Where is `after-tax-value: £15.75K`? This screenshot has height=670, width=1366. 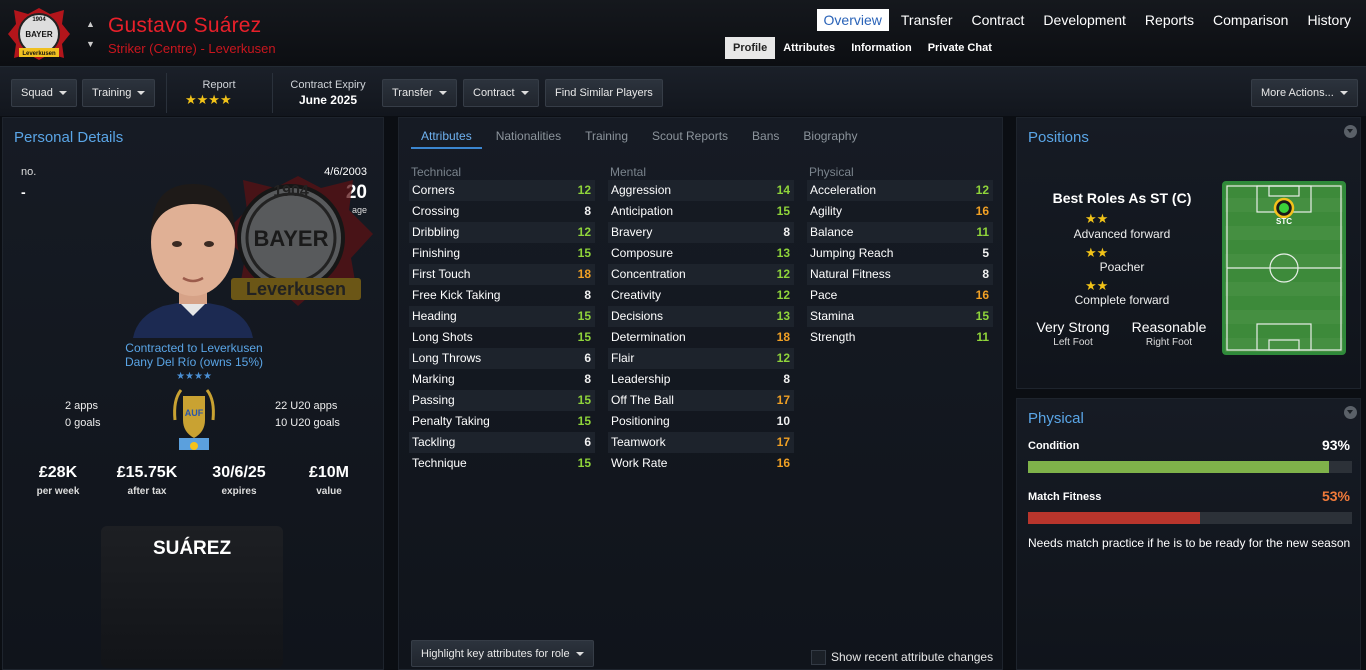
after-tax-value: £15.75K is located at coordinates (147, 472).